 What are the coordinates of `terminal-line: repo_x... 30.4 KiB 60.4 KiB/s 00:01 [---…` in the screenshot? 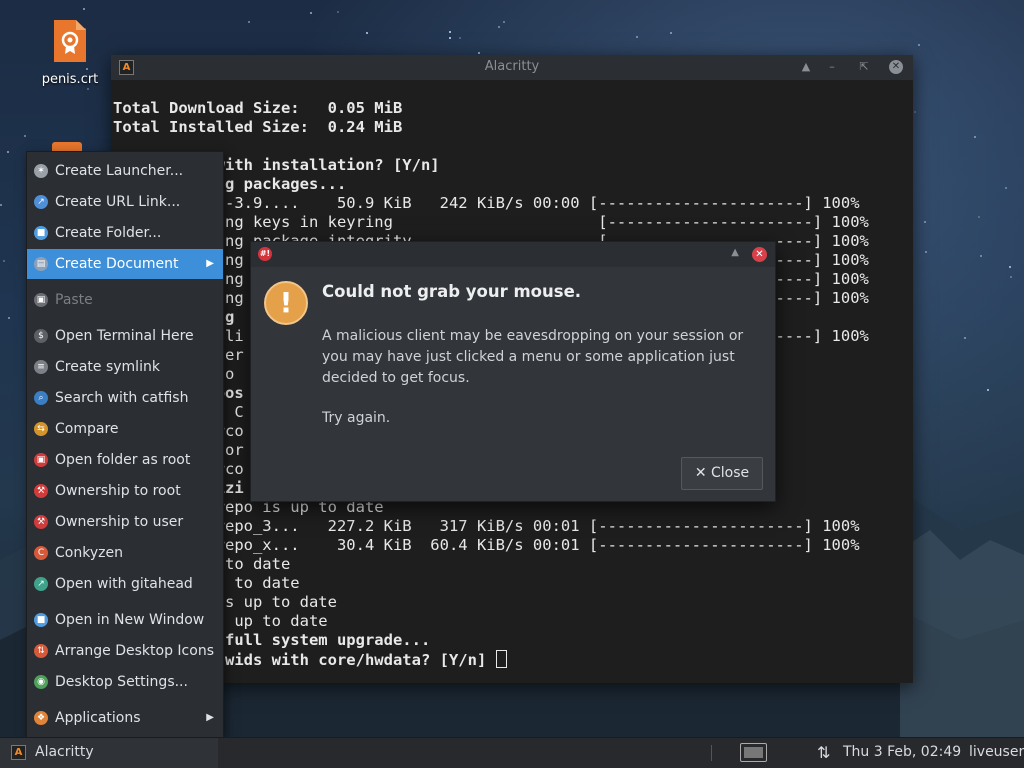 It's located at (486, 545).